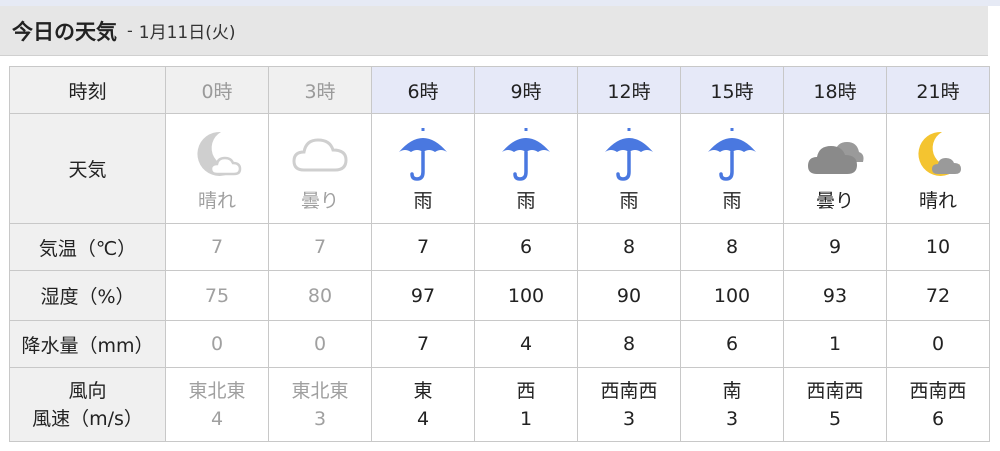 The height and width of the screenshot is (451, 1000). Describe the element at coordinates (494, 31) in the screenshot. I see `title-bar: 今日の天気 - 1月11日(火)` at that location.